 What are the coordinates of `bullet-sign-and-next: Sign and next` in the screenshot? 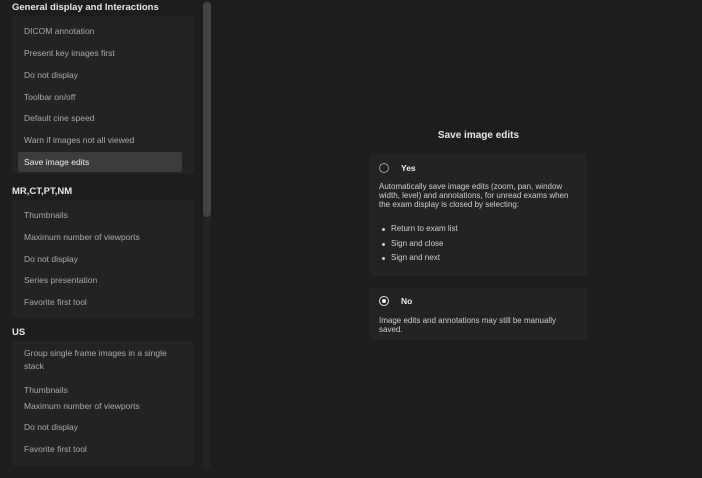 It's located at (418, 258).